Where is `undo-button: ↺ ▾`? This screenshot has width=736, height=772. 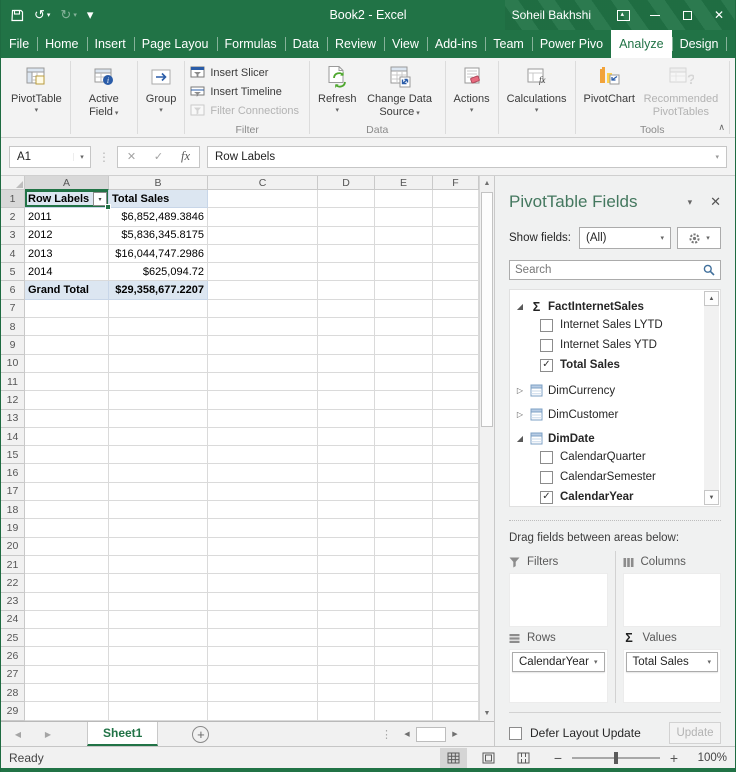
undo-button: ↺ ▾ is located at coordinates (42, 15).